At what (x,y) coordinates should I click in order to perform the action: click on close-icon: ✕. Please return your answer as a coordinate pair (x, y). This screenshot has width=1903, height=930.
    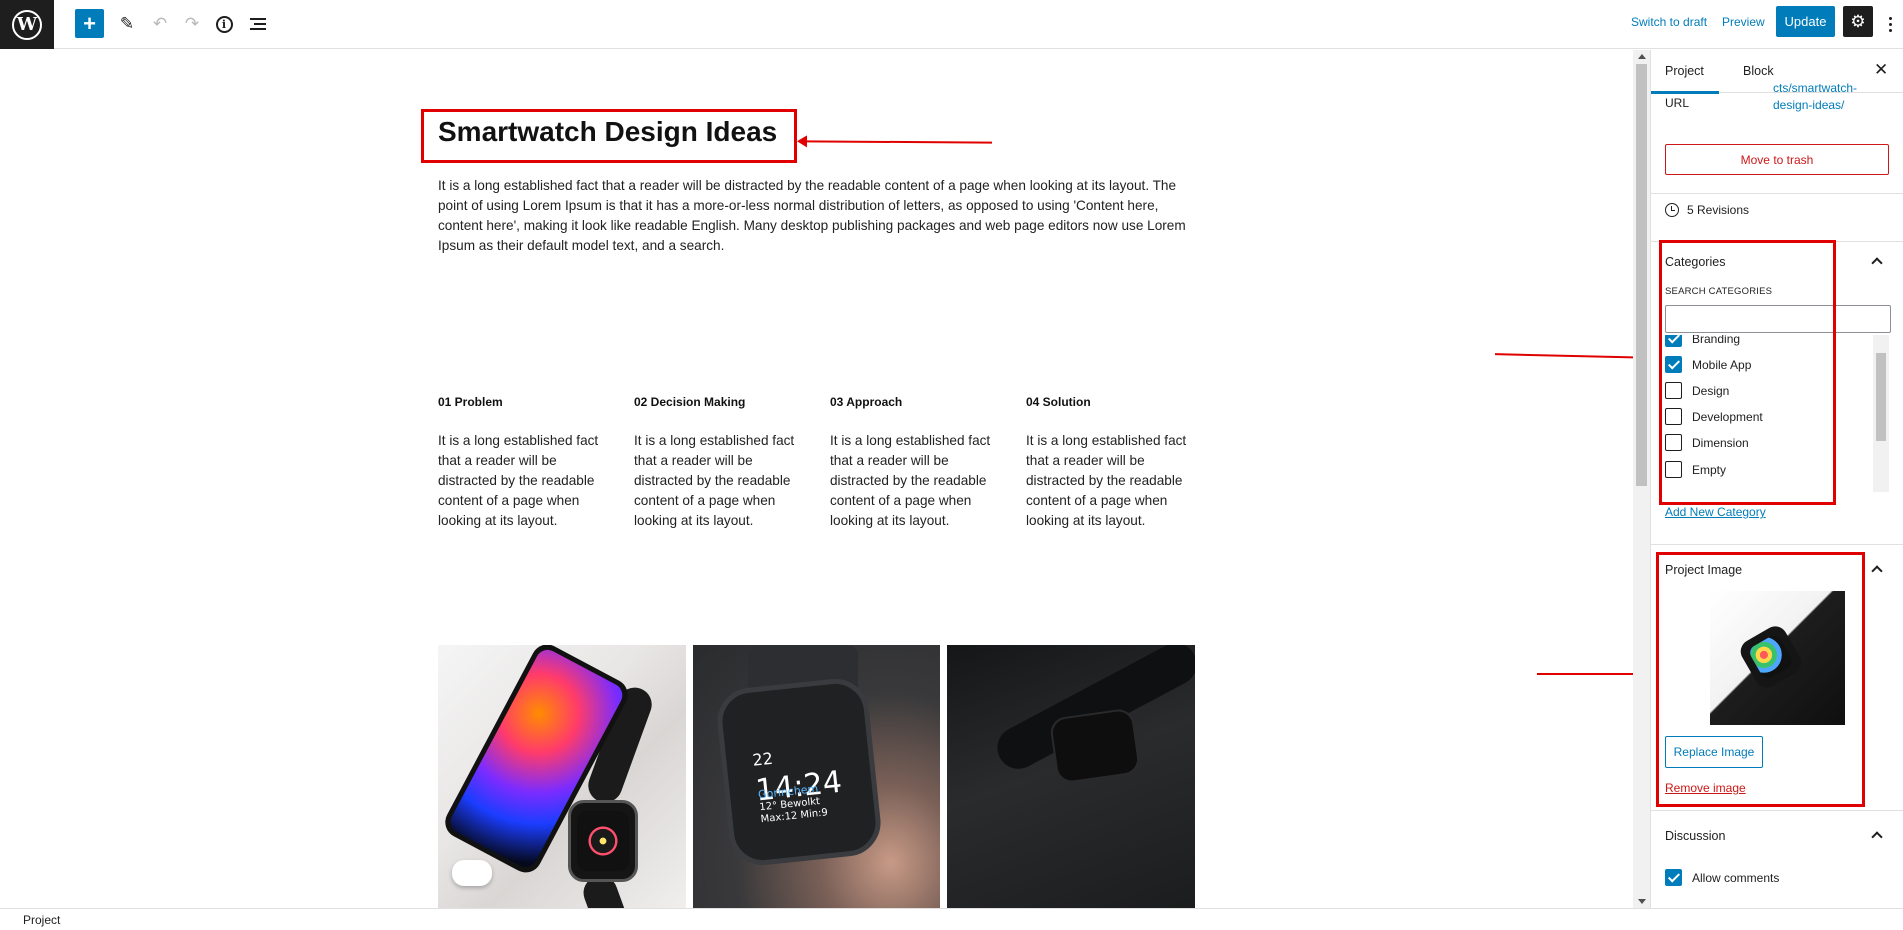
    Looking at the image, I should click on (1881, 70).